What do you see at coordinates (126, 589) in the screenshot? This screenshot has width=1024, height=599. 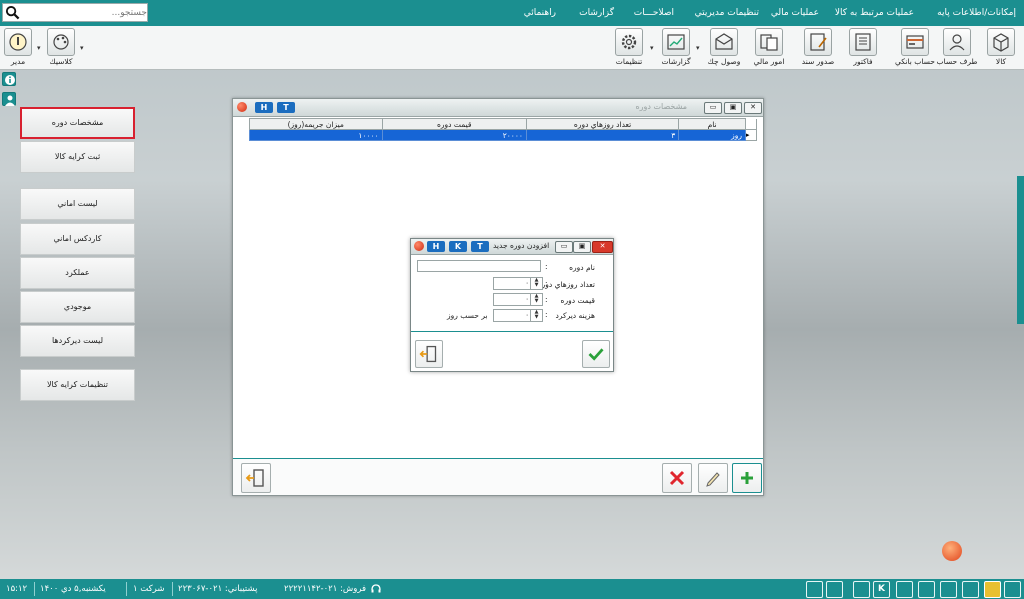 I see `status-separator` at bounding box center [126, 589].